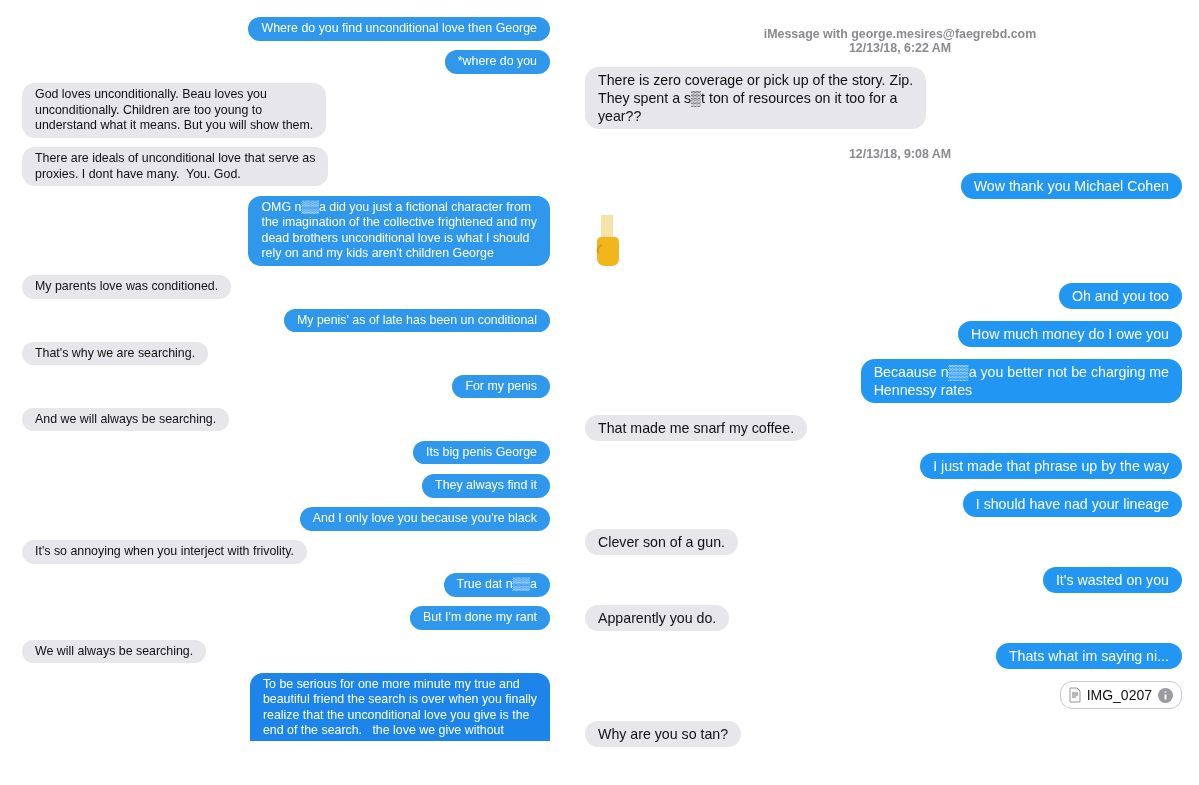 Image resolution: width=1199 pixels, height=785 pixels. Describe the element at coordinates (1051, 466) in the screenshot. I see `message-bubble: I just made that phrase up by the way` at that location.